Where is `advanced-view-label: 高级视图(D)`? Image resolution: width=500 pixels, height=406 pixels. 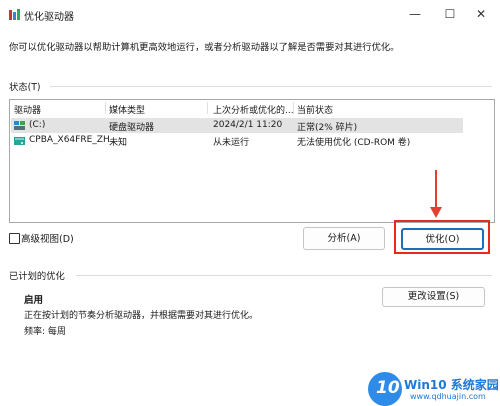 advanced-view-label: 高级视图(D) is located at coordinates (47, 238).